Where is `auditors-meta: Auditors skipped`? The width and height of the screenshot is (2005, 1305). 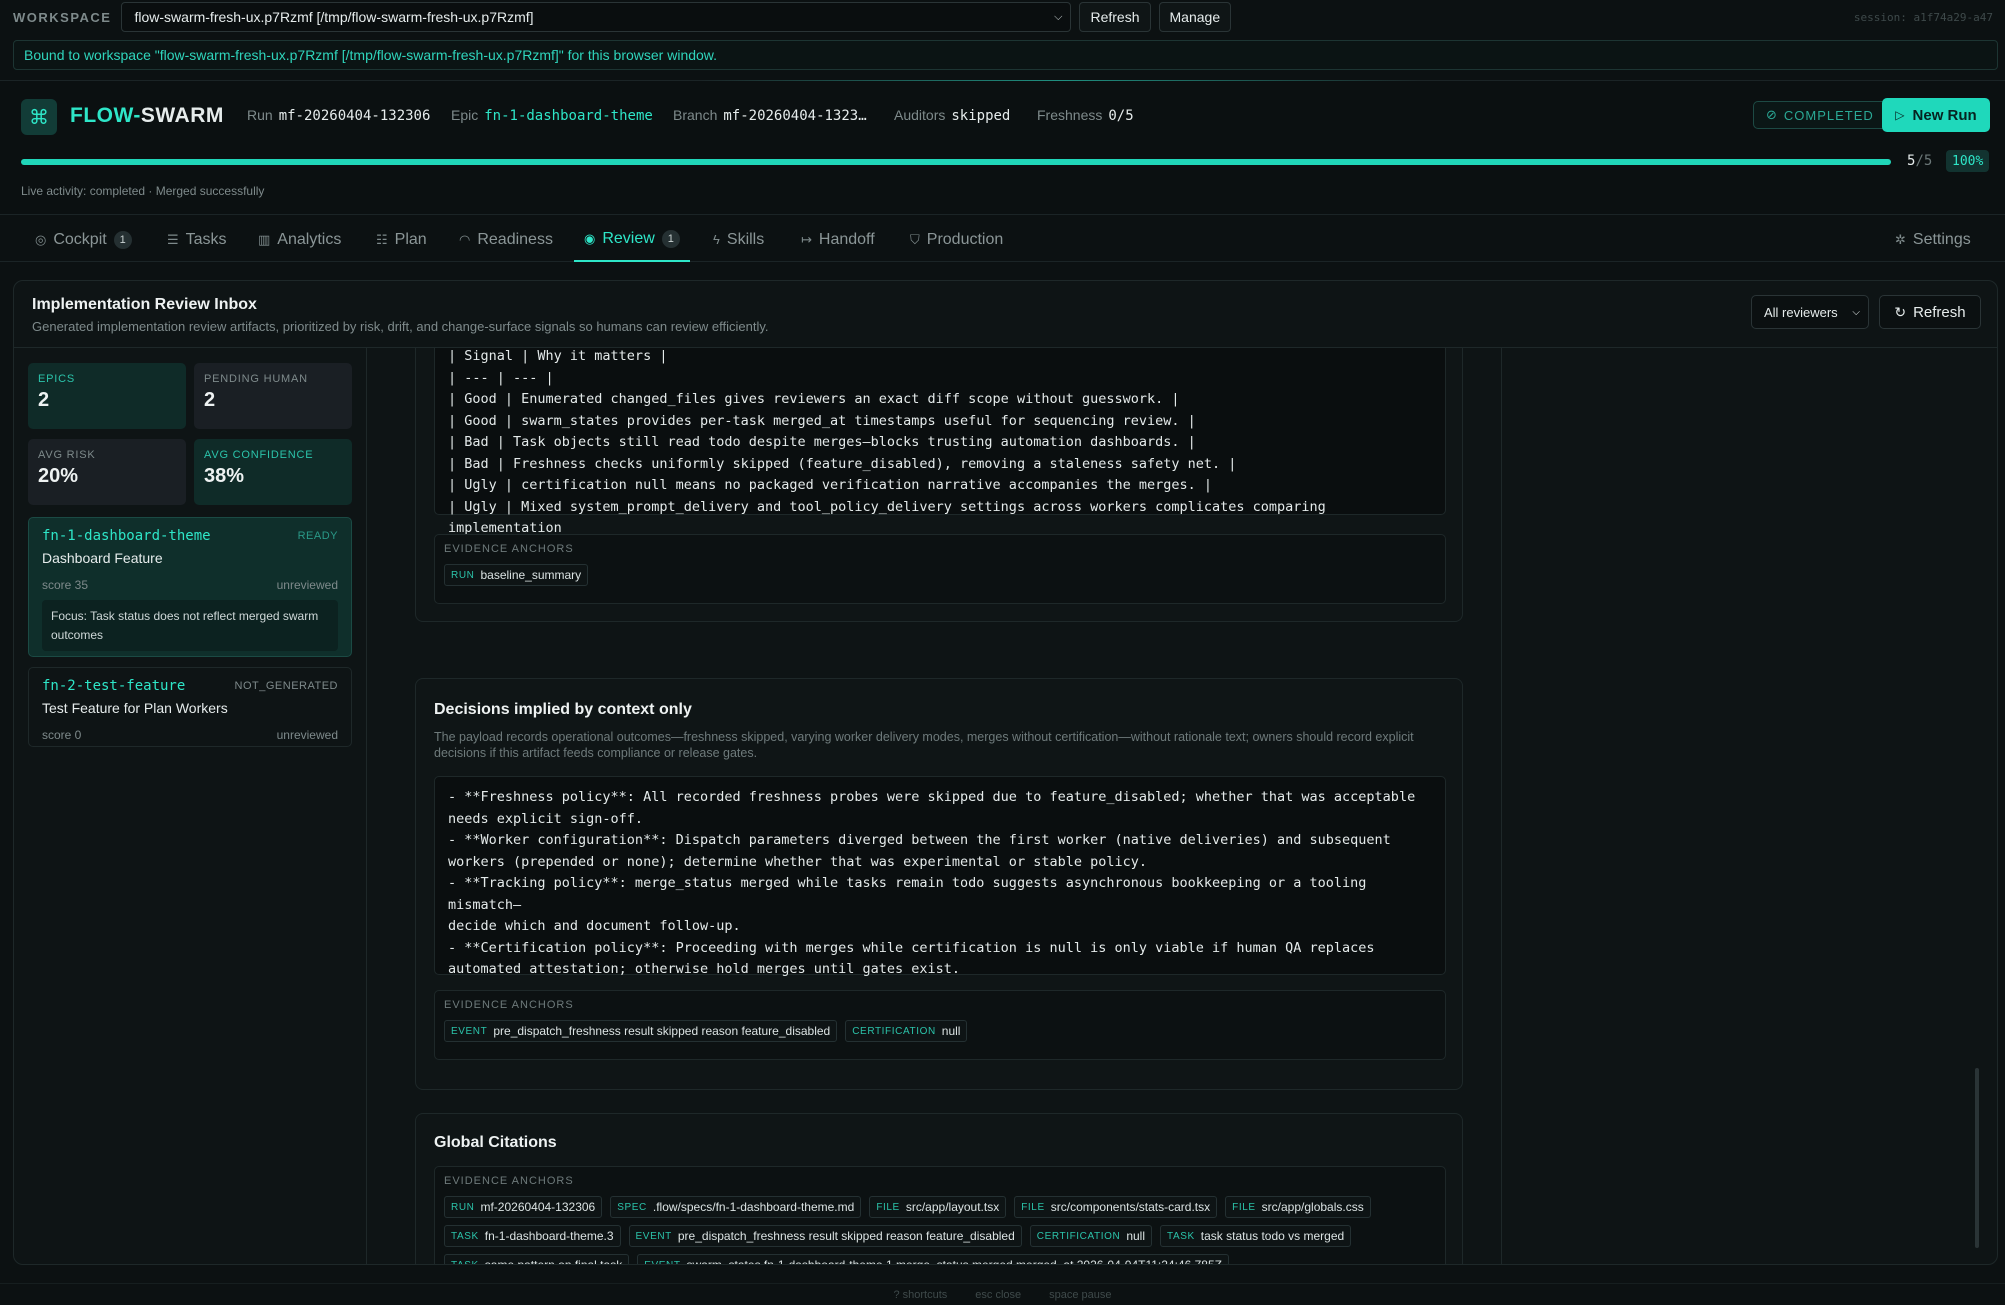 auditors-meta: Auditors skipped is located at coordinates (952, 115).